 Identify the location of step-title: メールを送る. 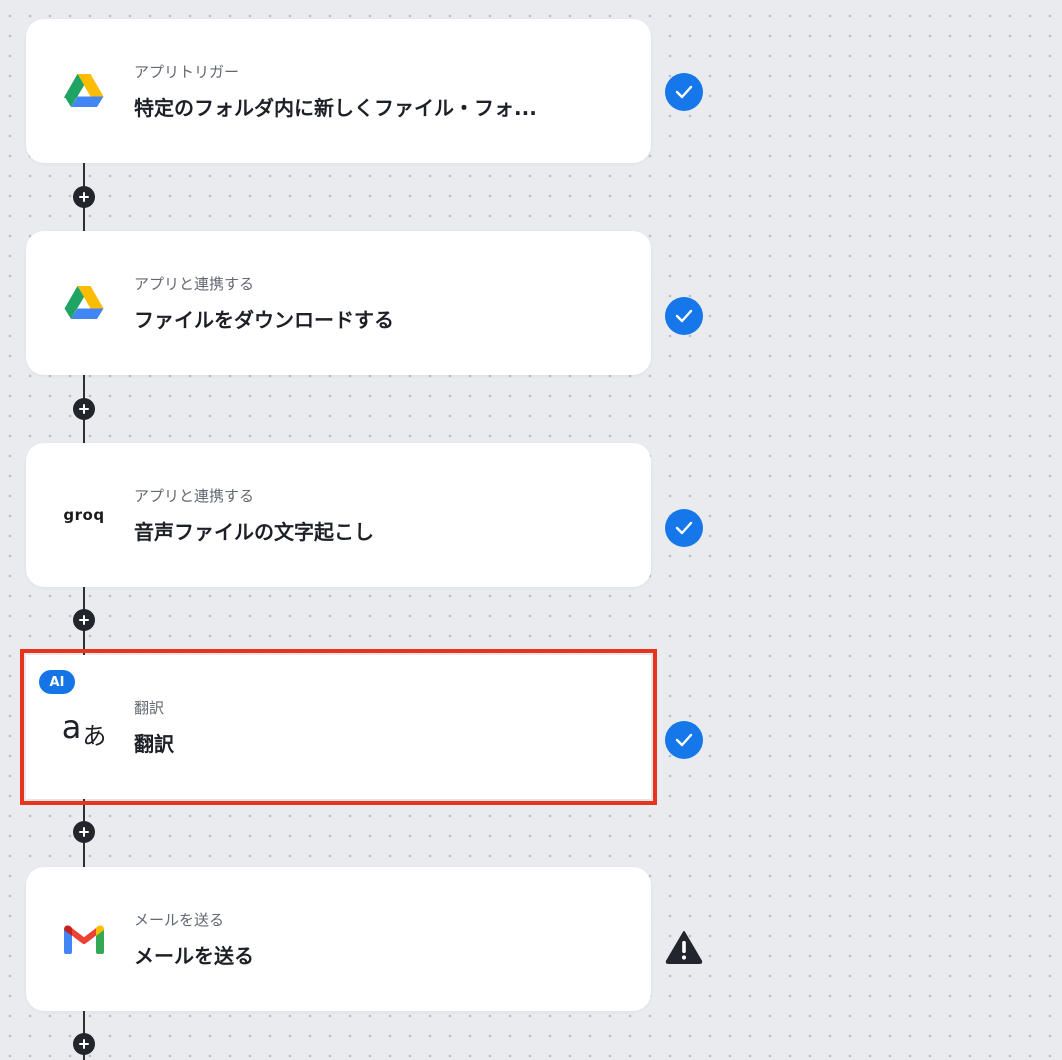
(194, 956).